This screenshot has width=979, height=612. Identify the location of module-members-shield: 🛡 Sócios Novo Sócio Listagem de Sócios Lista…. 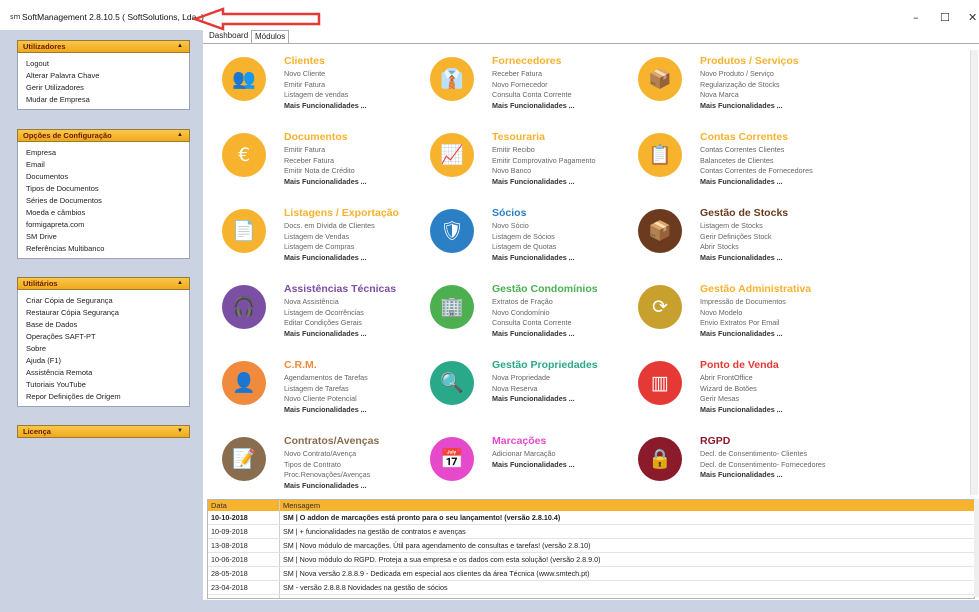
(530, 242).